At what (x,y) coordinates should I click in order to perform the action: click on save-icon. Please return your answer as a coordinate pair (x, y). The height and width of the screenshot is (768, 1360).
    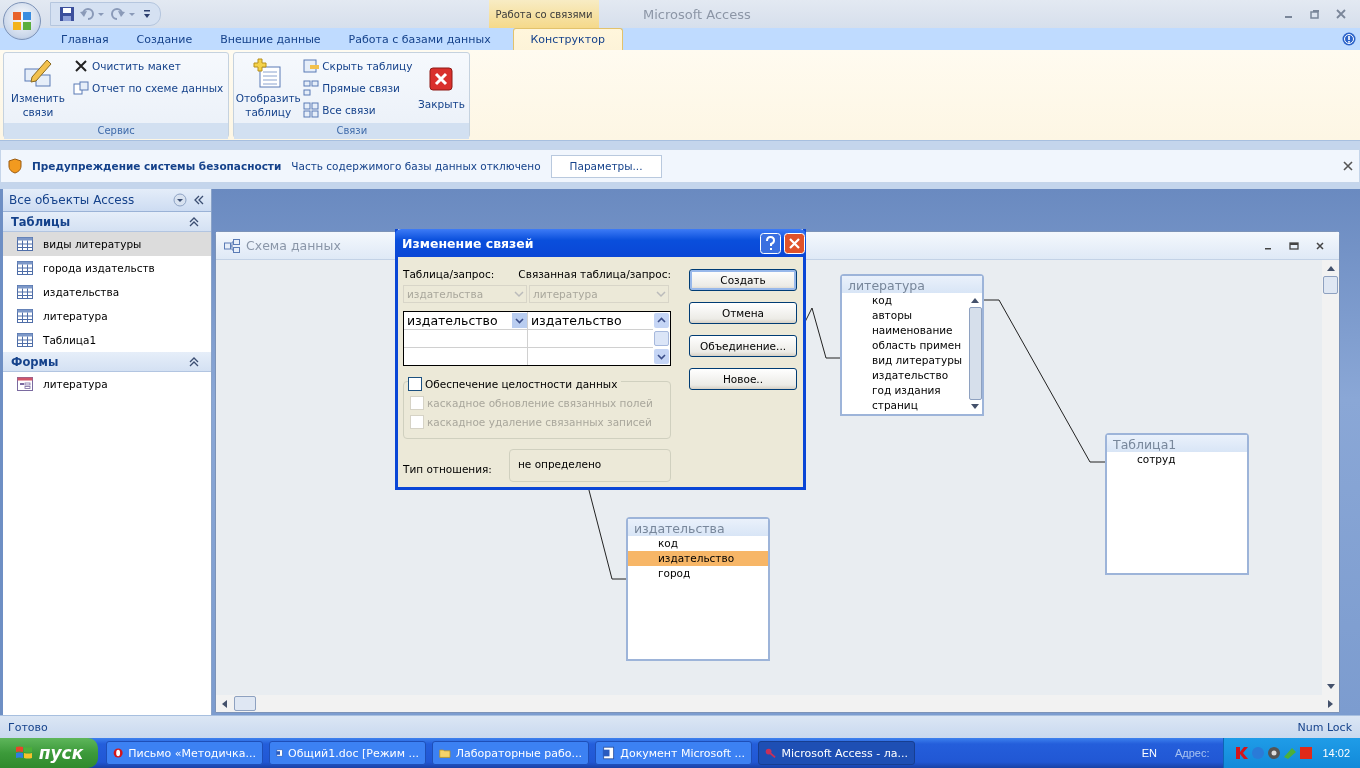
    Looking at the image, I should click on (67, 14).